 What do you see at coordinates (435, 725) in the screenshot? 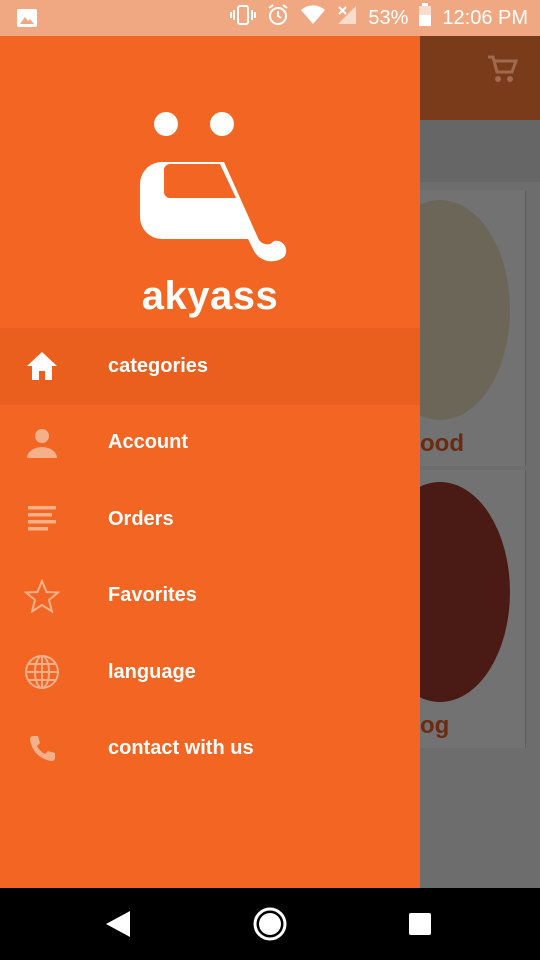
I see `background-card-label: og` at bounding box center [435, 725].